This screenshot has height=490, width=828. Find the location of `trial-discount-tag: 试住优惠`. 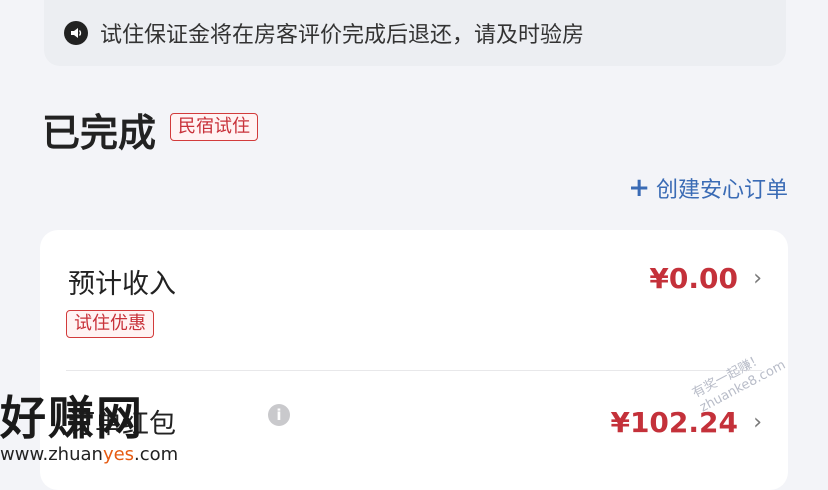

trial-discount-tag: 试住优惠 is located at coordinates (110, 324).